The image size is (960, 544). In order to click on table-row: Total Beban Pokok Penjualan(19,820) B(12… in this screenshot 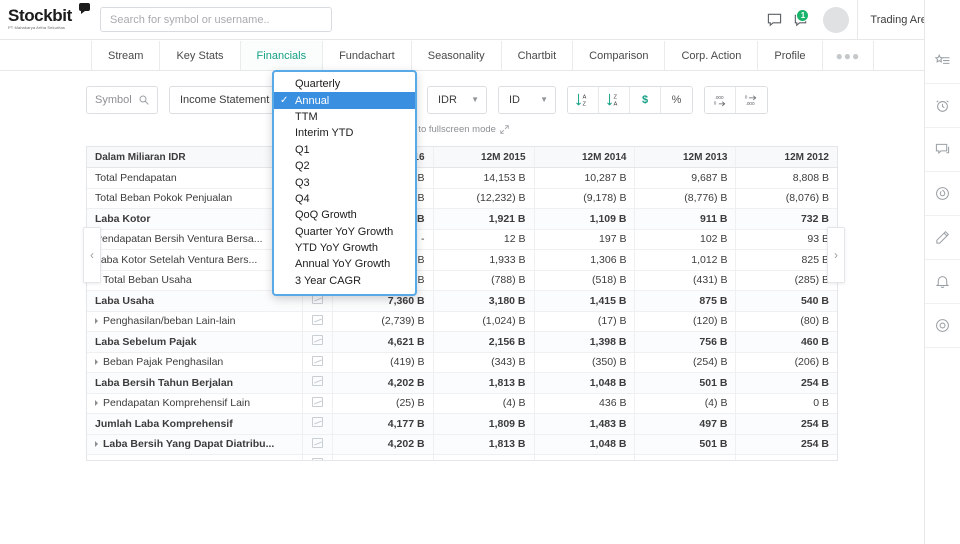, I will do `click(462, 198)`.